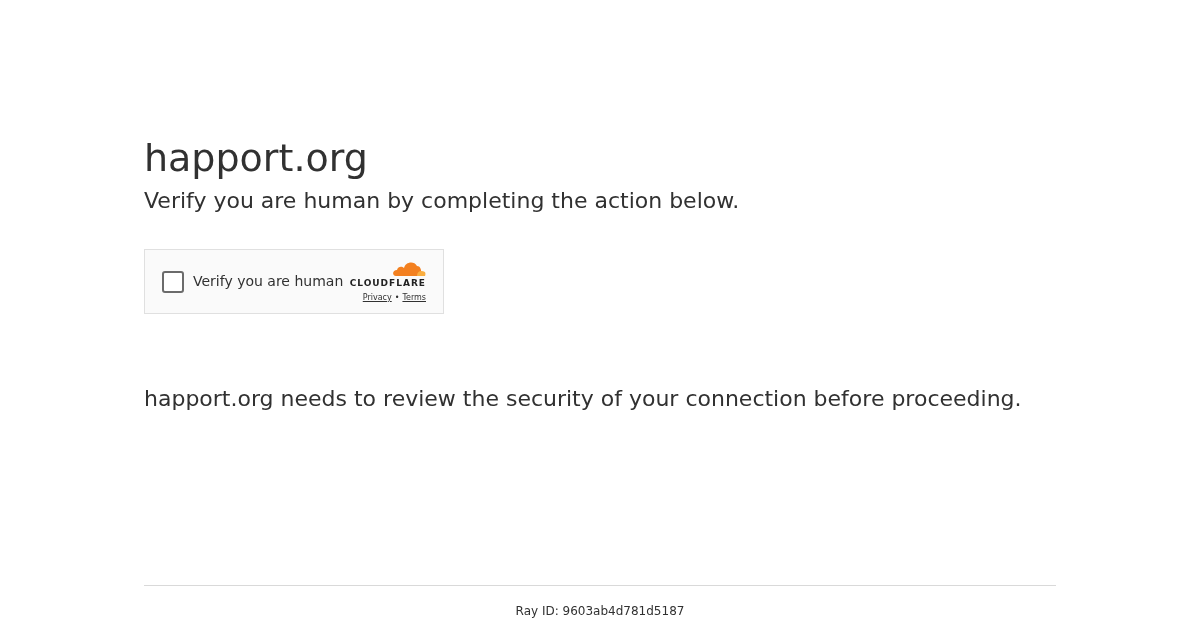 Image resolution: width=1200 pixels, height=630 pixels. Describe the element at coordinates (387, 282) in the screenshot. I see `brand-wordmark: CLOUDFLARE` at that location.